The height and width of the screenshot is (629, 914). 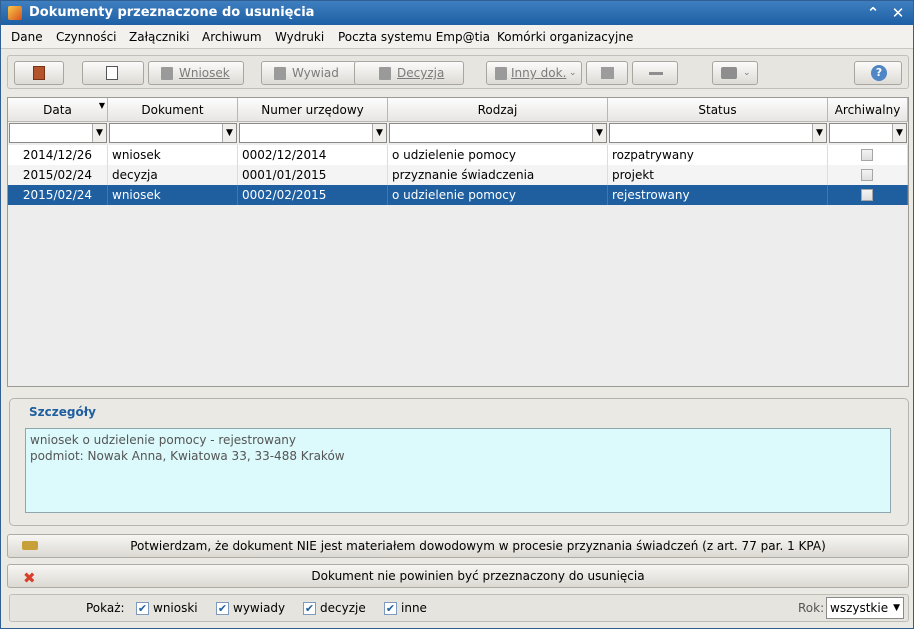 I want to click on collapse-icon: ⌃, so click(x=873, y=13).